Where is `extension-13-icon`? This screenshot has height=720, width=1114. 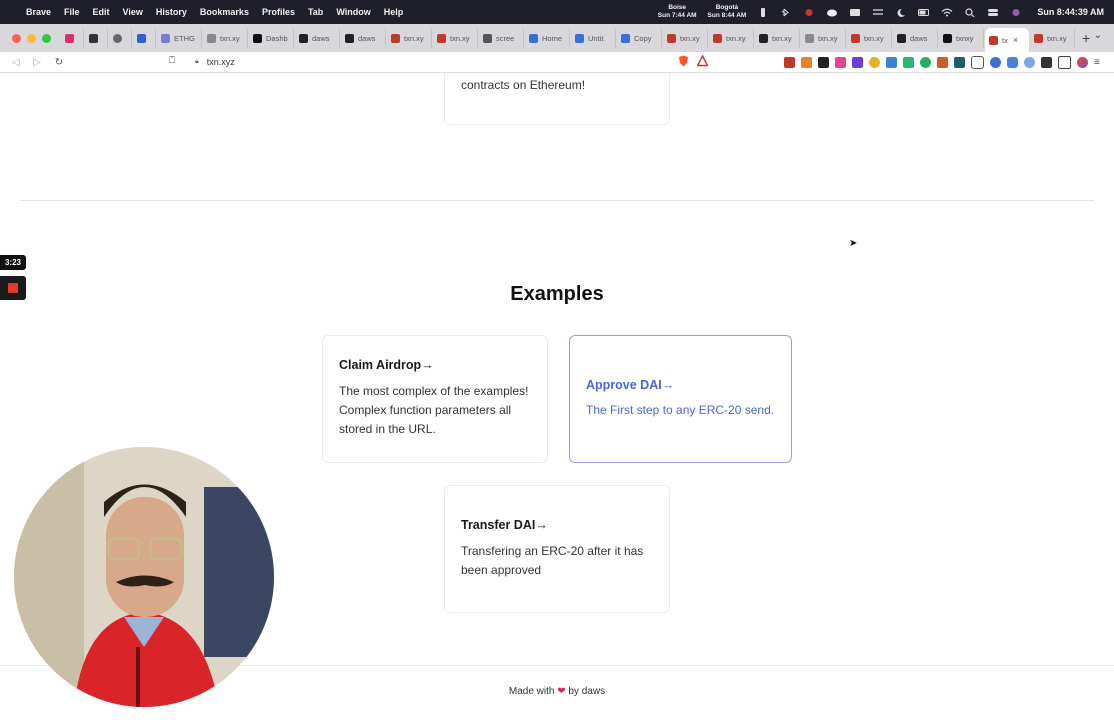
extension-13-icon is located at coordinates (995, 62).